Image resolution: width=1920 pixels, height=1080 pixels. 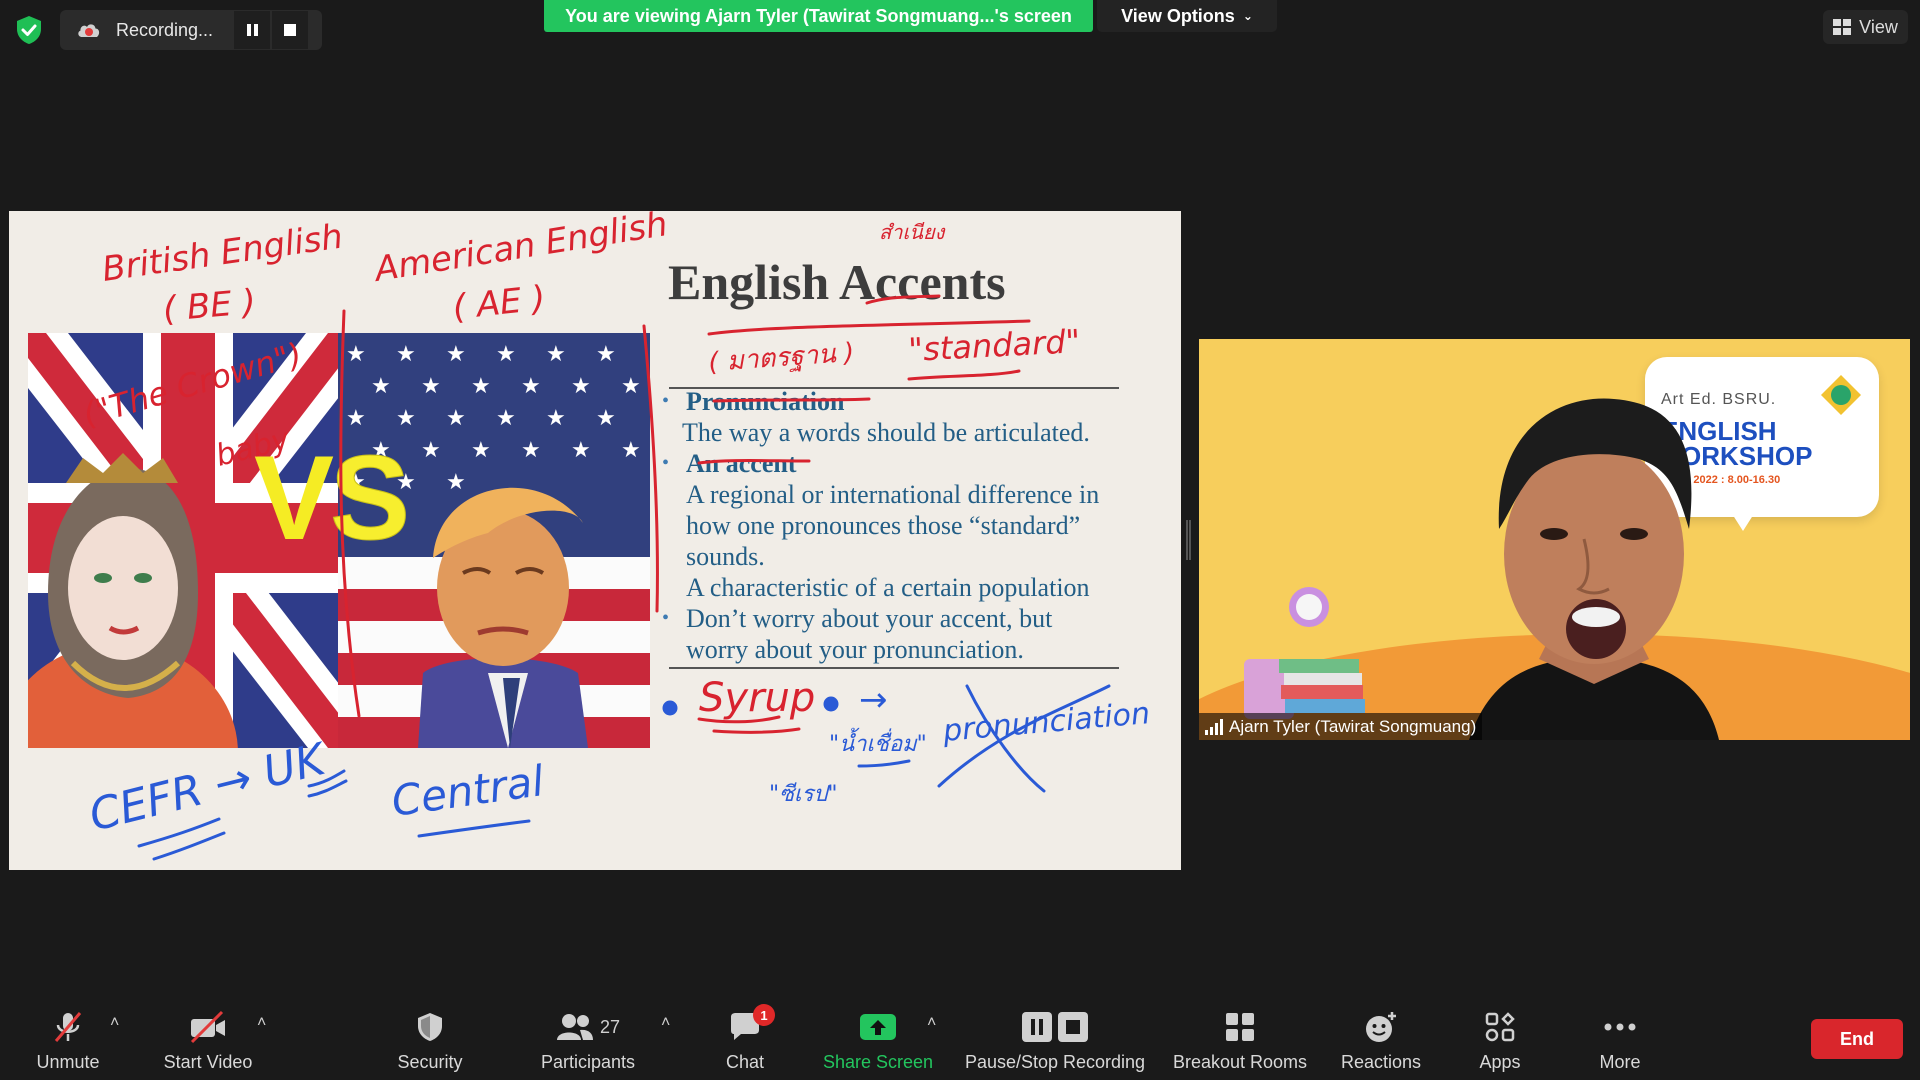 I want to click on apps-button: Apps, so click(x=1500, y=1040).